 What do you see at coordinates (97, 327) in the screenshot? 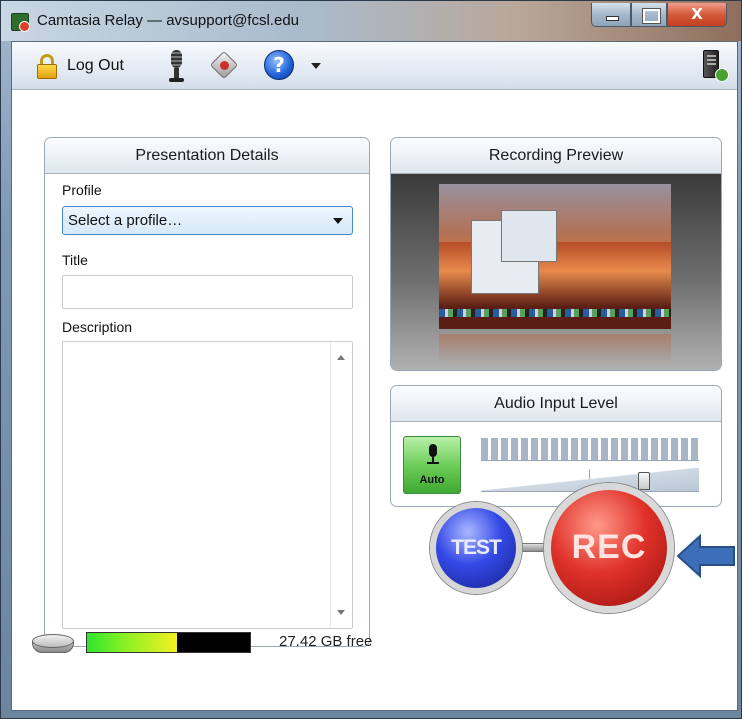
I see `description-label: Description` at bounding box center [97, 327].